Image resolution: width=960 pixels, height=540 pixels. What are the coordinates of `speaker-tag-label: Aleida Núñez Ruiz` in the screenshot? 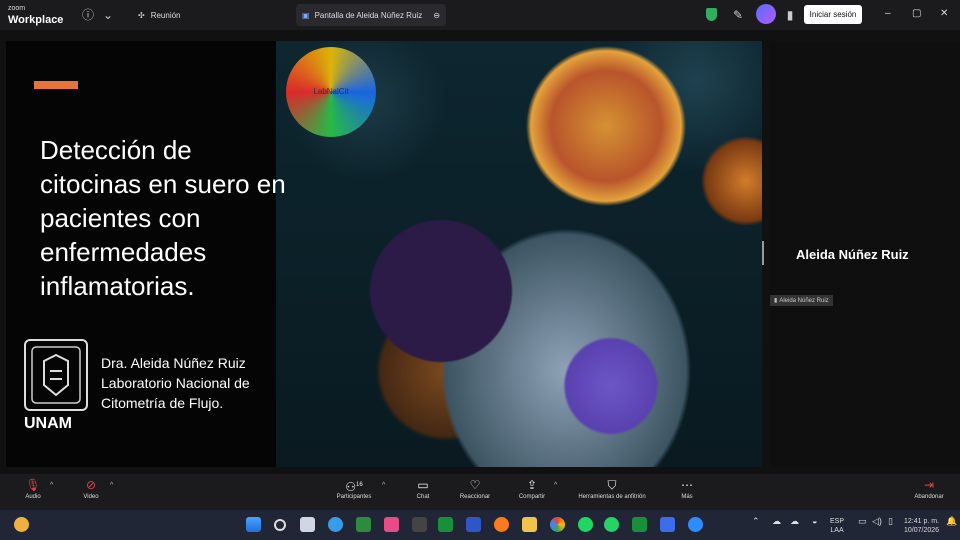 It's located at (804, 301).